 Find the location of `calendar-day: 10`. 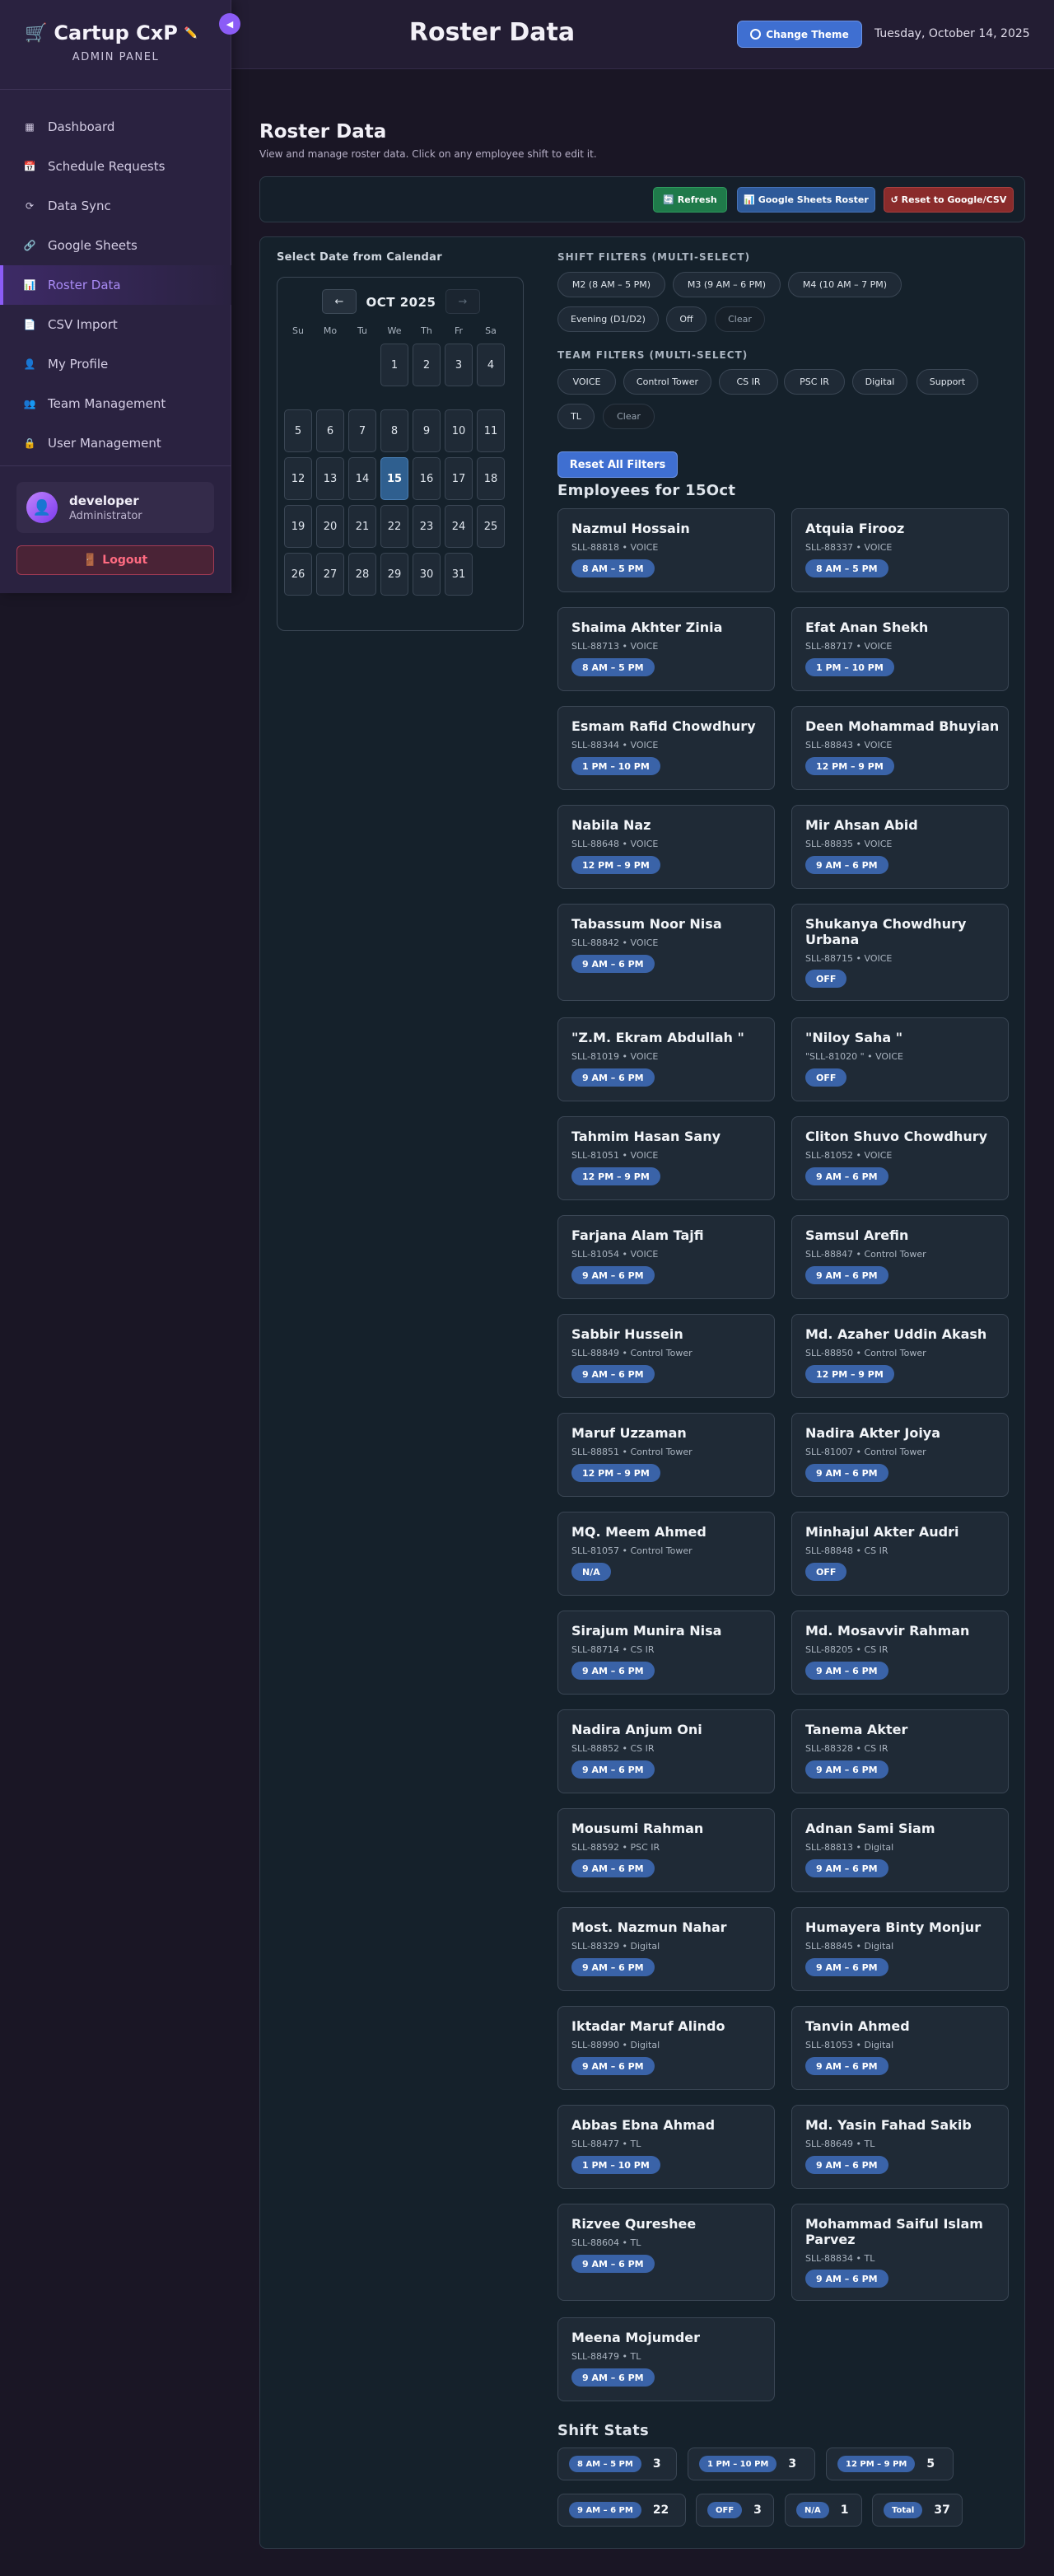

calendar-day: 10 is located at coordinates (459, 430).